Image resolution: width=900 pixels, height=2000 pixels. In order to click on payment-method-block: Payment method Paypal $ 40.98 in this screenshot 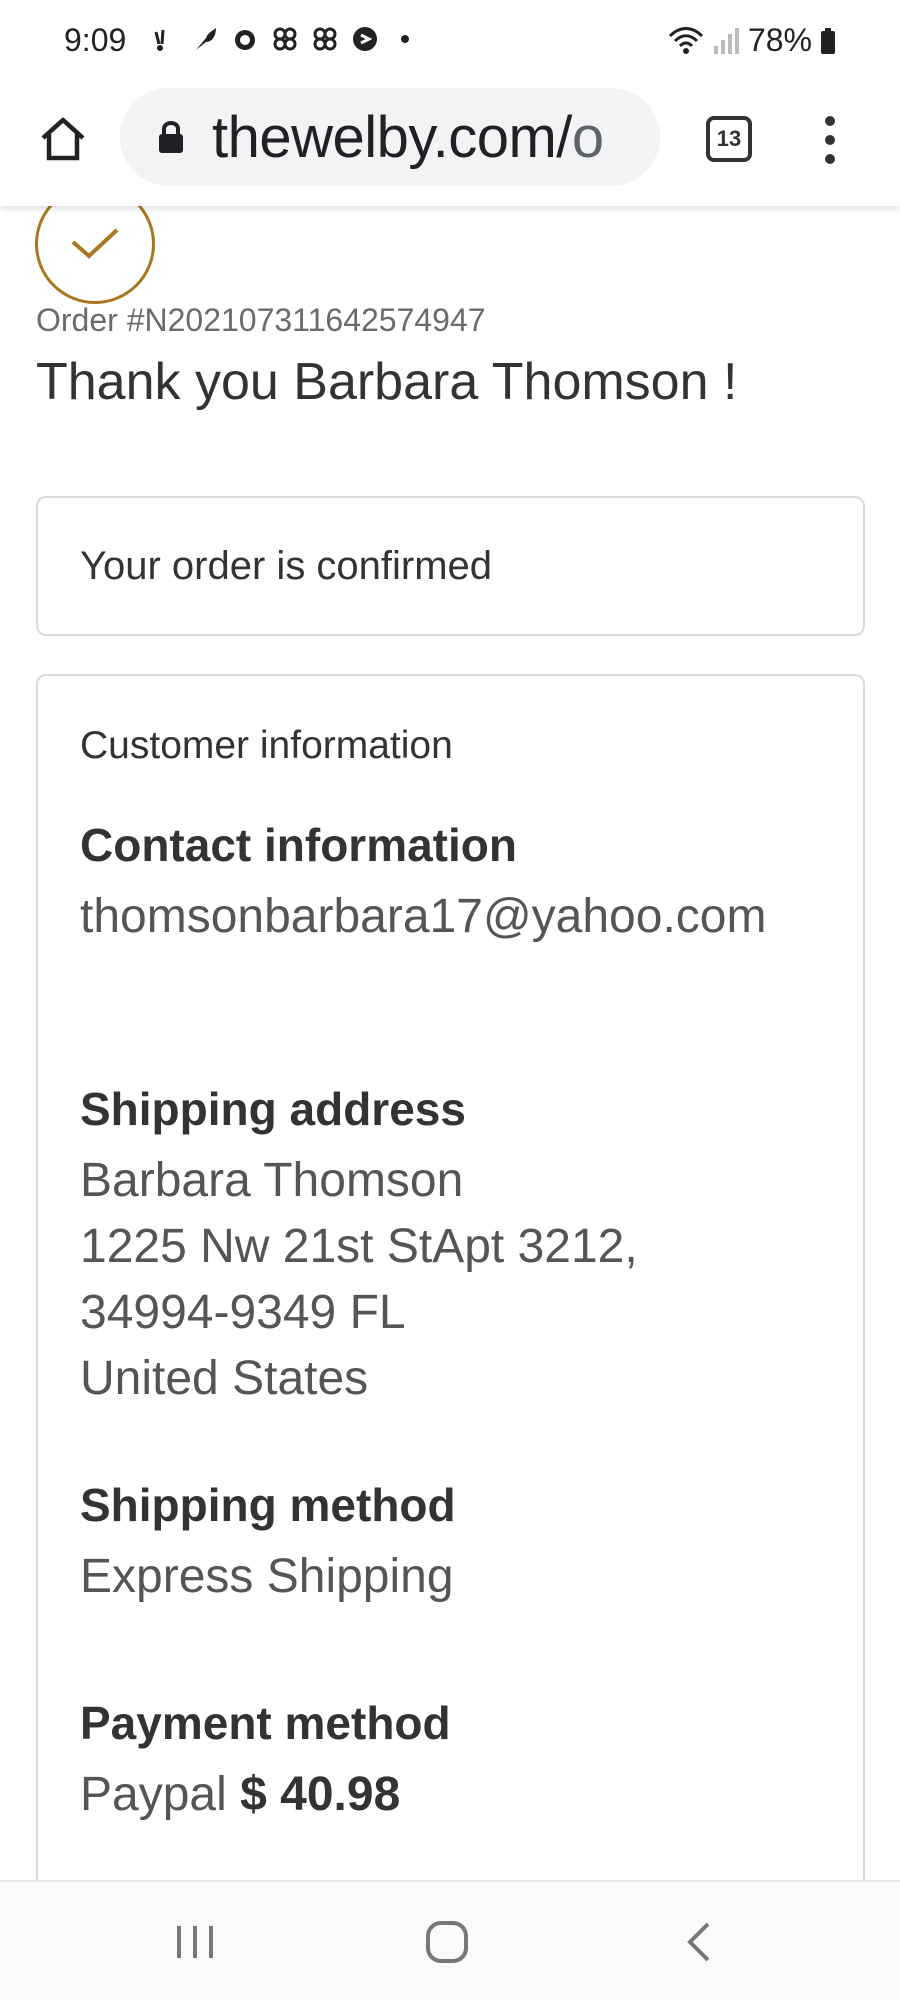, I will do `click(450, 1762)`.